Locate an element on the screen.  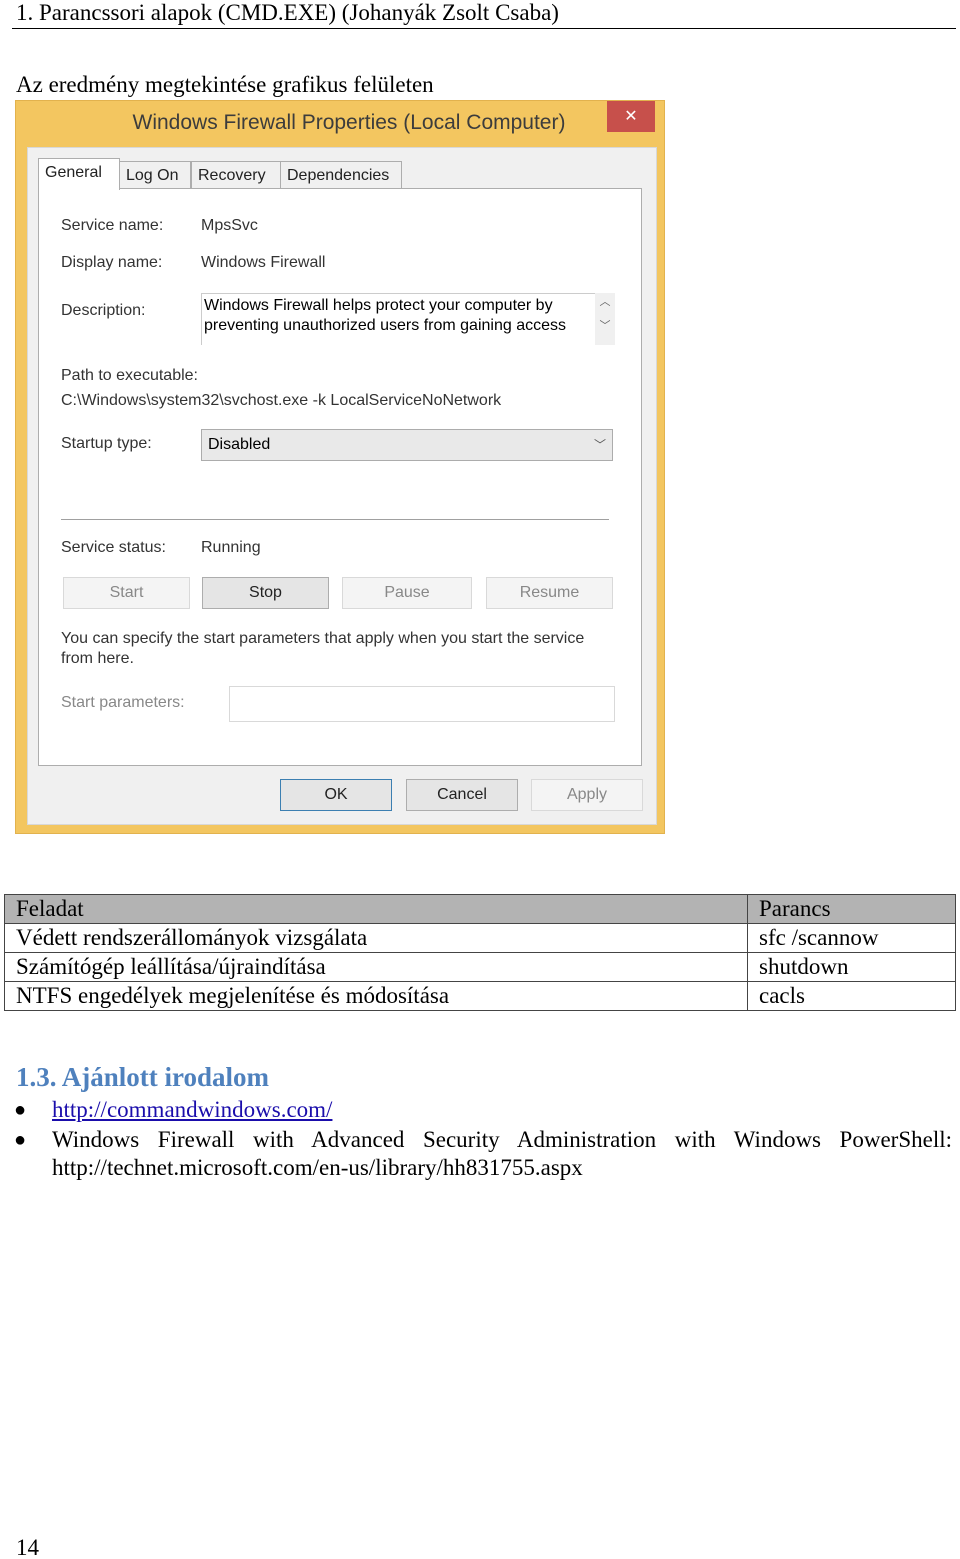
table-cell: Védett rendszerállományok vizsgálata is located at coordinates (376, 938).